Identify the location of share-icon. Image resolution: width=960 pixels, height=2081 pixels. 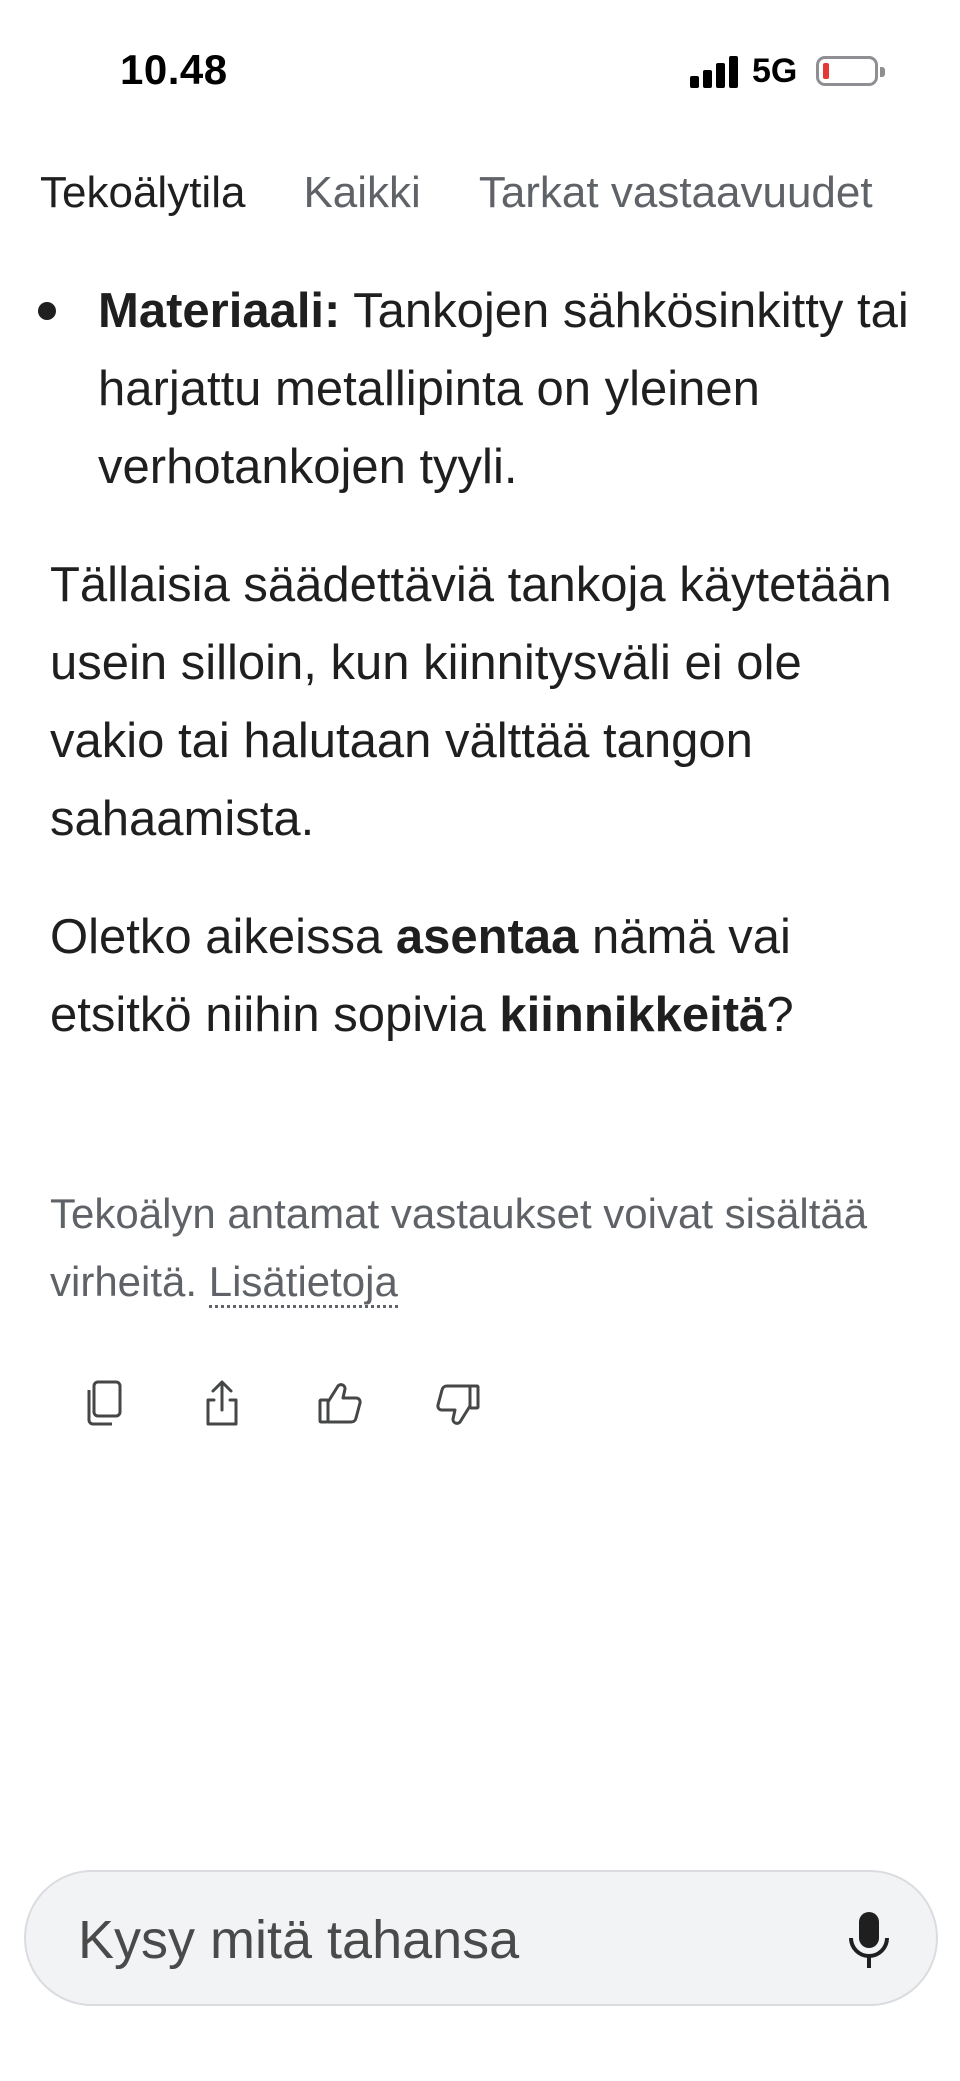
(222, 1404).